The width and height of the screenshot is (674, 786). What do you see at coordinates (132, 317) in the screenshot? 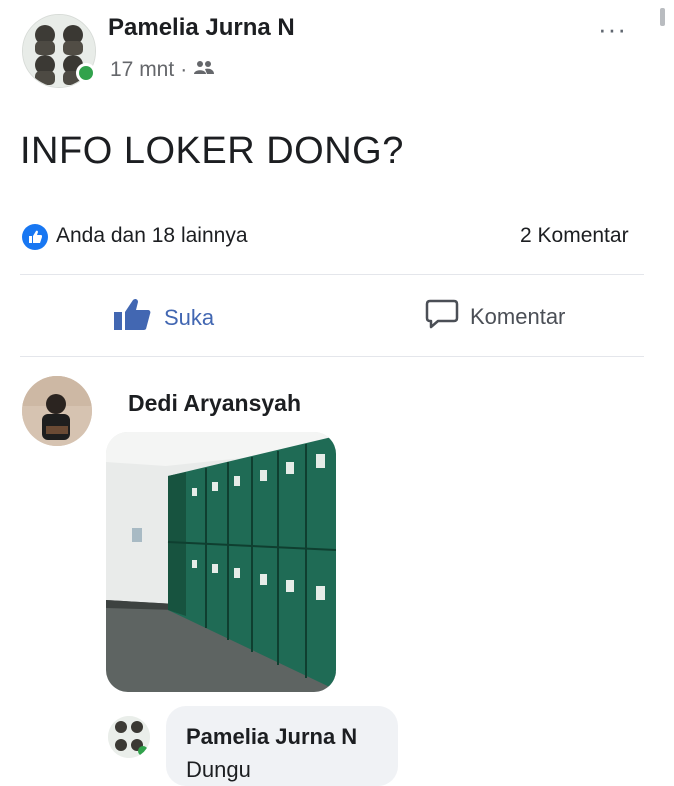
I see `thumbs-up-icon` at bounding box center [132, 317].